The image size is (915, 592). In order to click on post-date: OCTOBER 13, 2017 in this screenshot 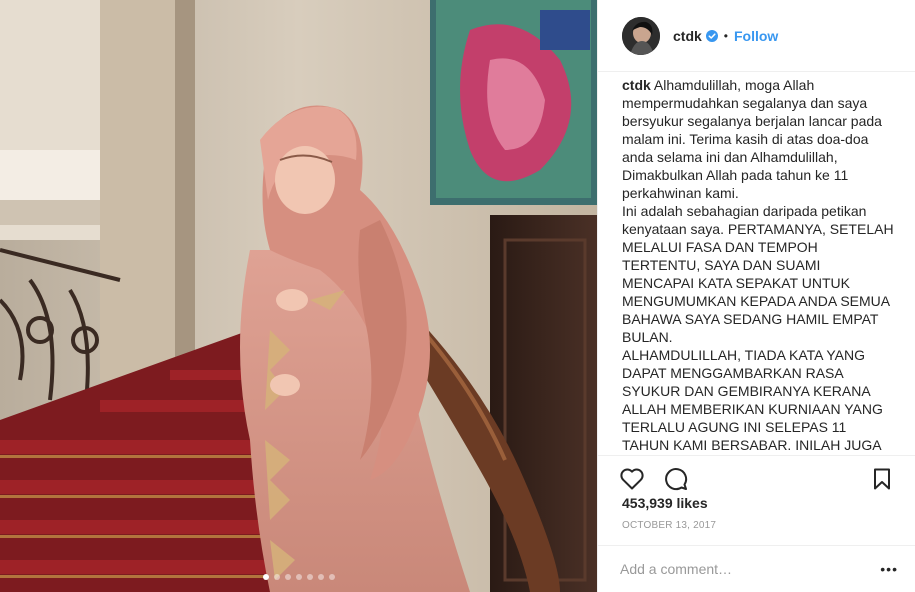, I will do `click(669, 525)`.